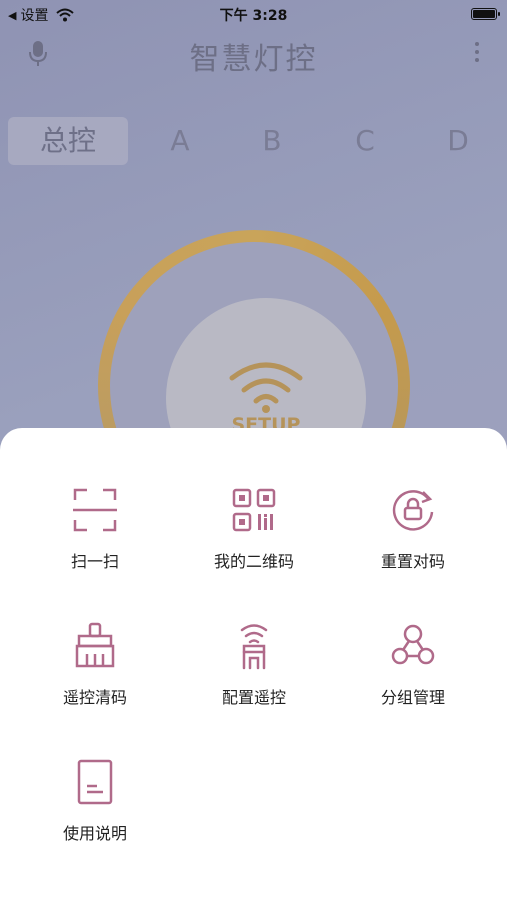 Image resolution: width=507 pixels, height=900 pixels. What do you see at coordinates (458, 141) in the screenshot?
I see `tab-d: D` at bounding box center [458, 141].